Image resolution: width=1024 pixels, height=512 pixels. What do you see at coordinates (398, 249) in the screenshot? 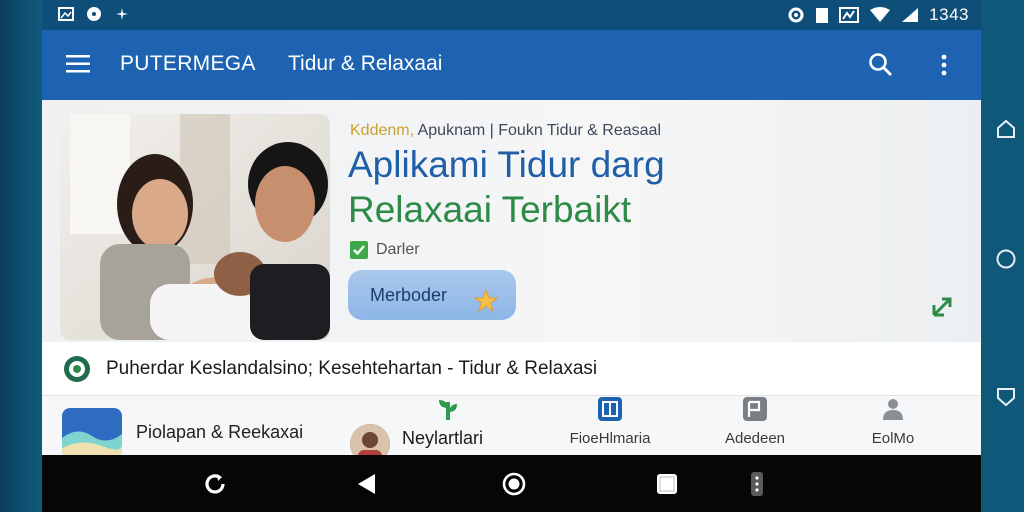
I see `check-label: Darler` at bounding box center [398, 249].